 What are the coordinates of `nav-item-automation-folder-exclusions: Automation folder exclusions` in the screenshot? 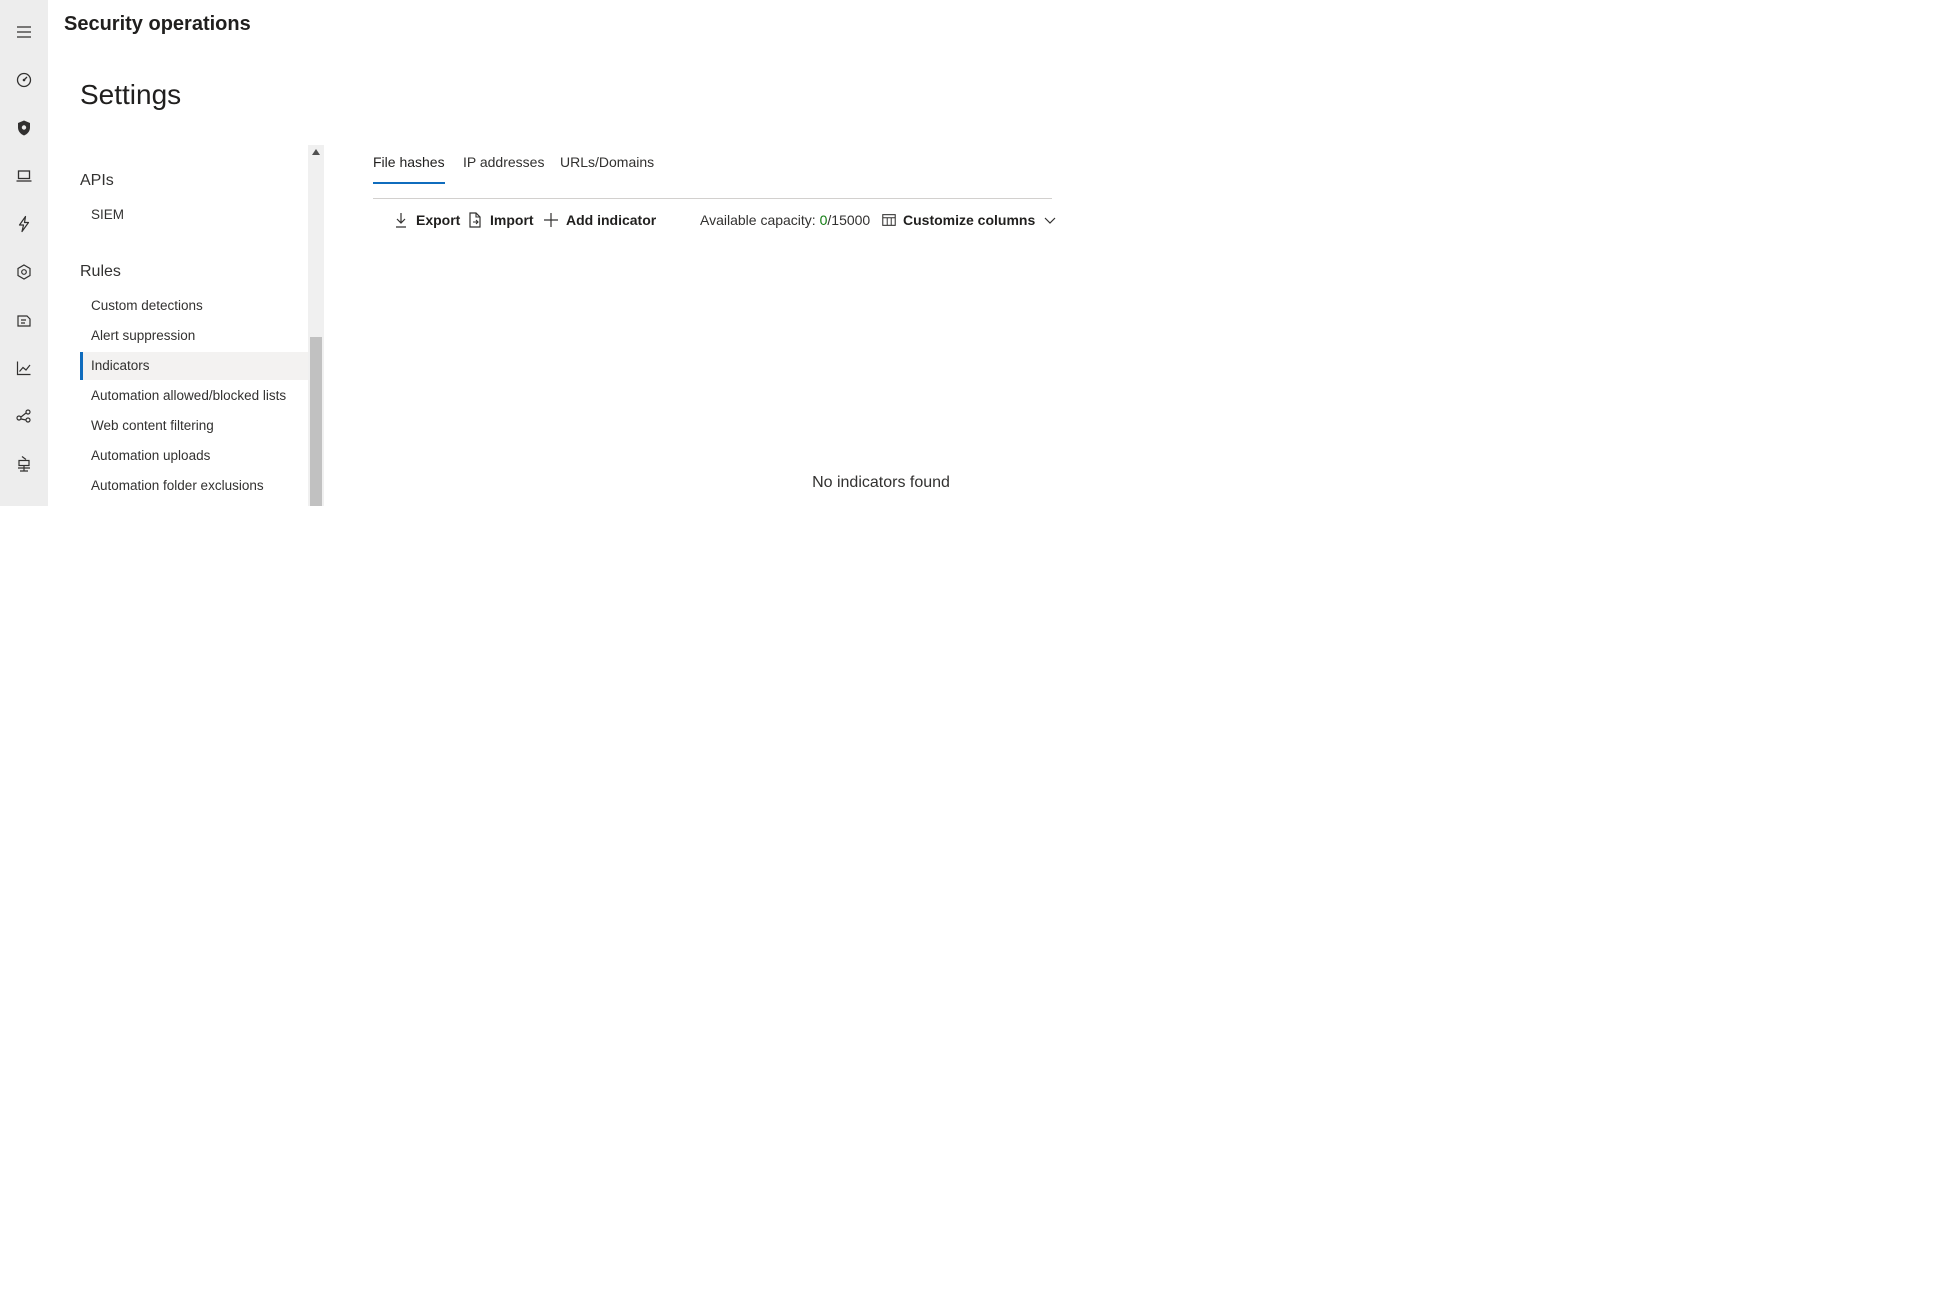 It's located at (194, 486).